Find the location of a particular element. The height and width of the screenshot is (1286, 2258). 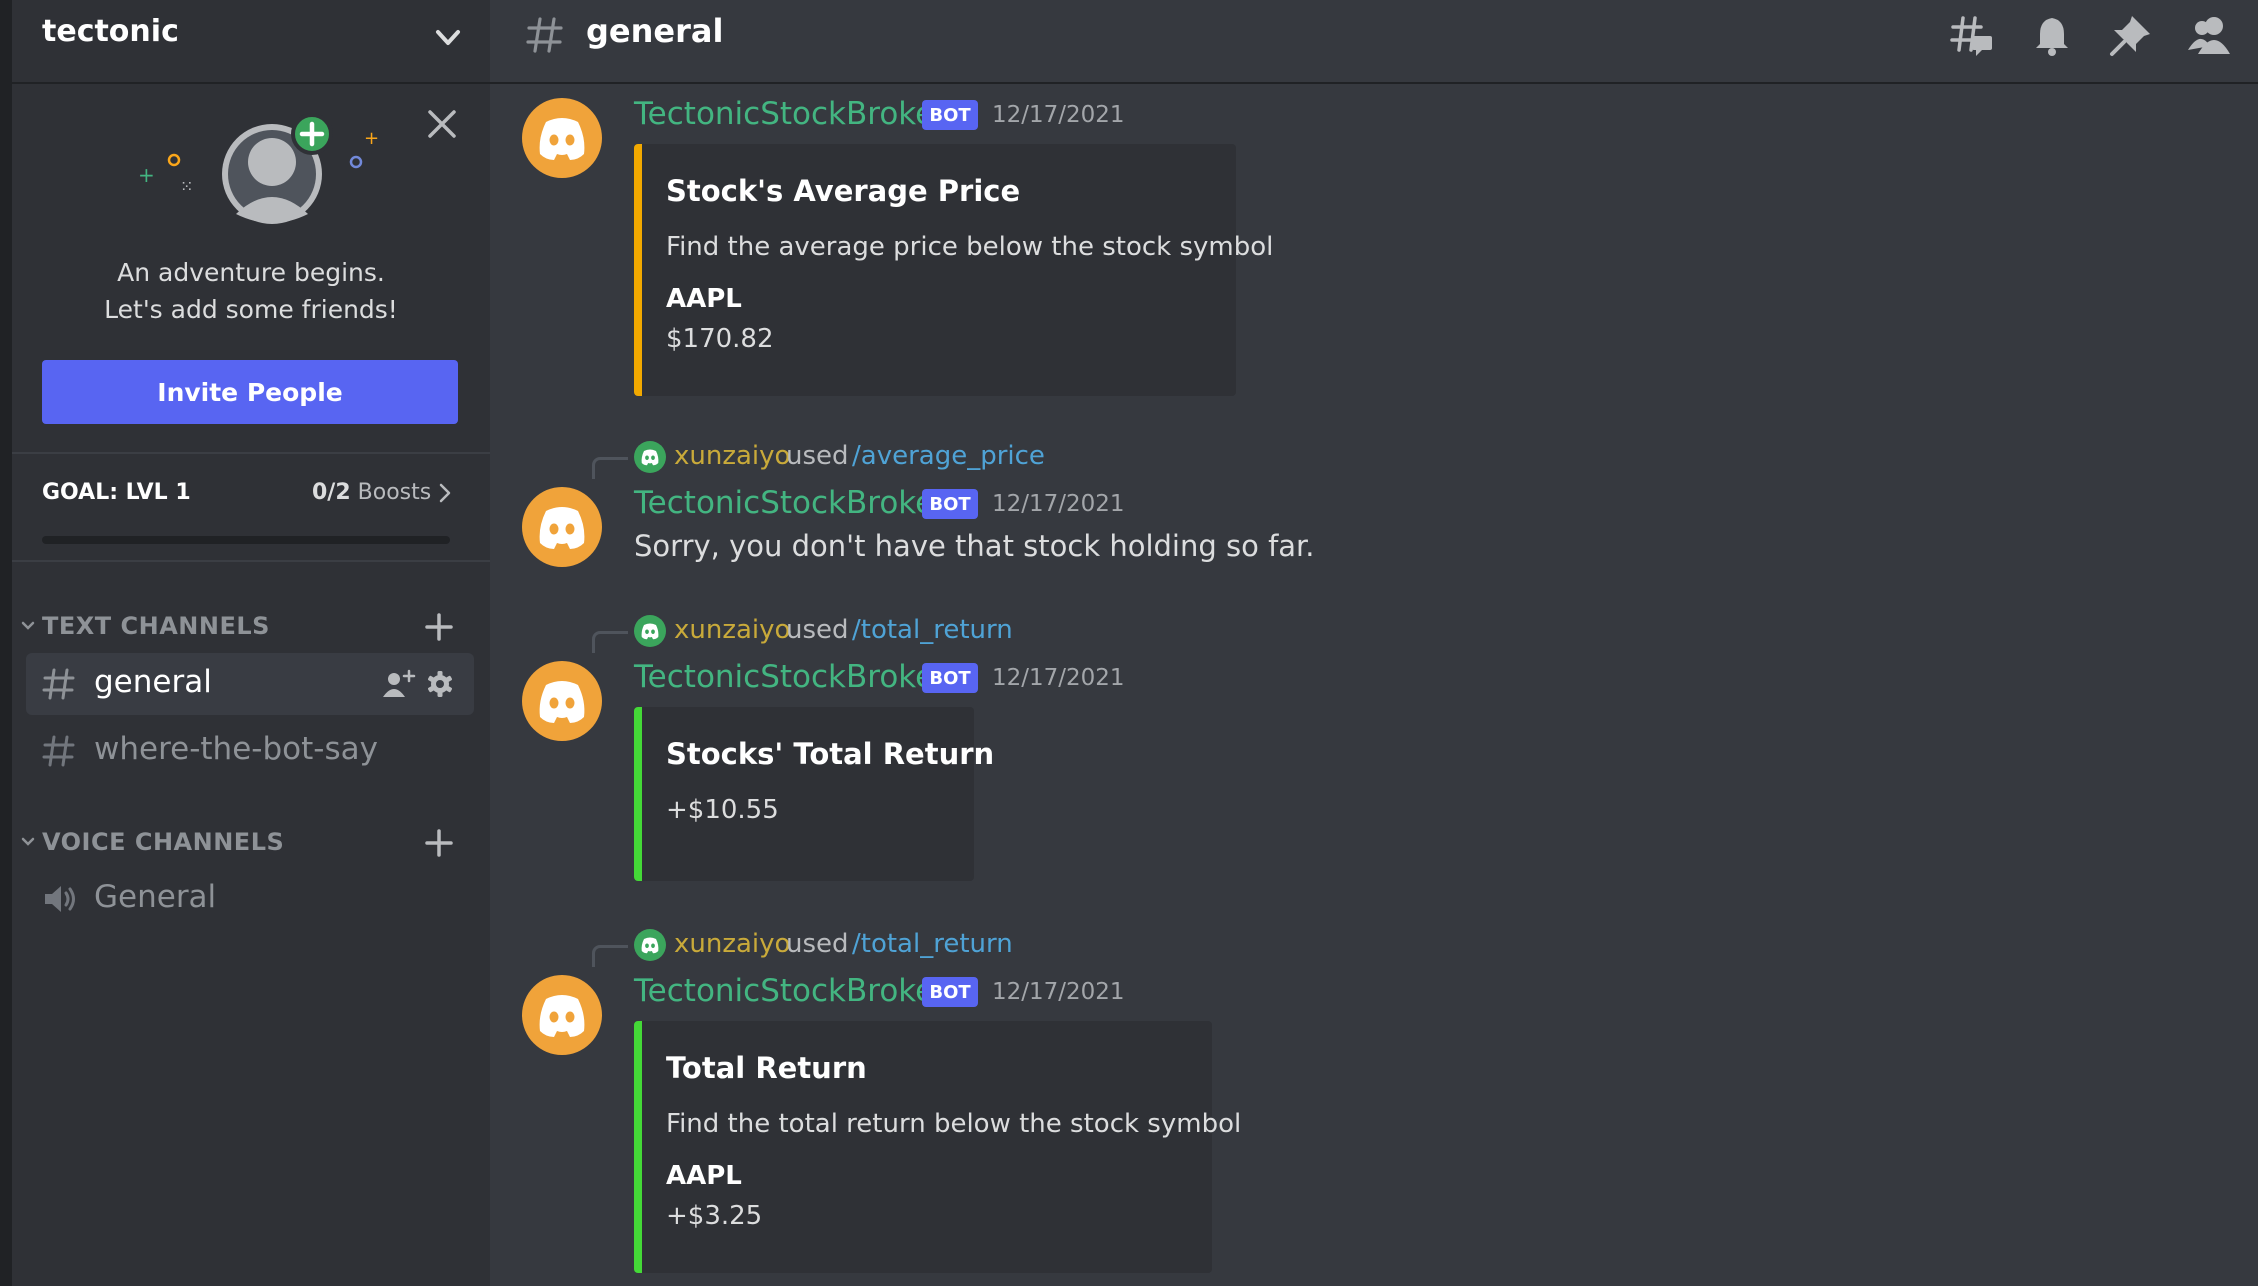

channel-title: general is located at coordinates (655, 31).